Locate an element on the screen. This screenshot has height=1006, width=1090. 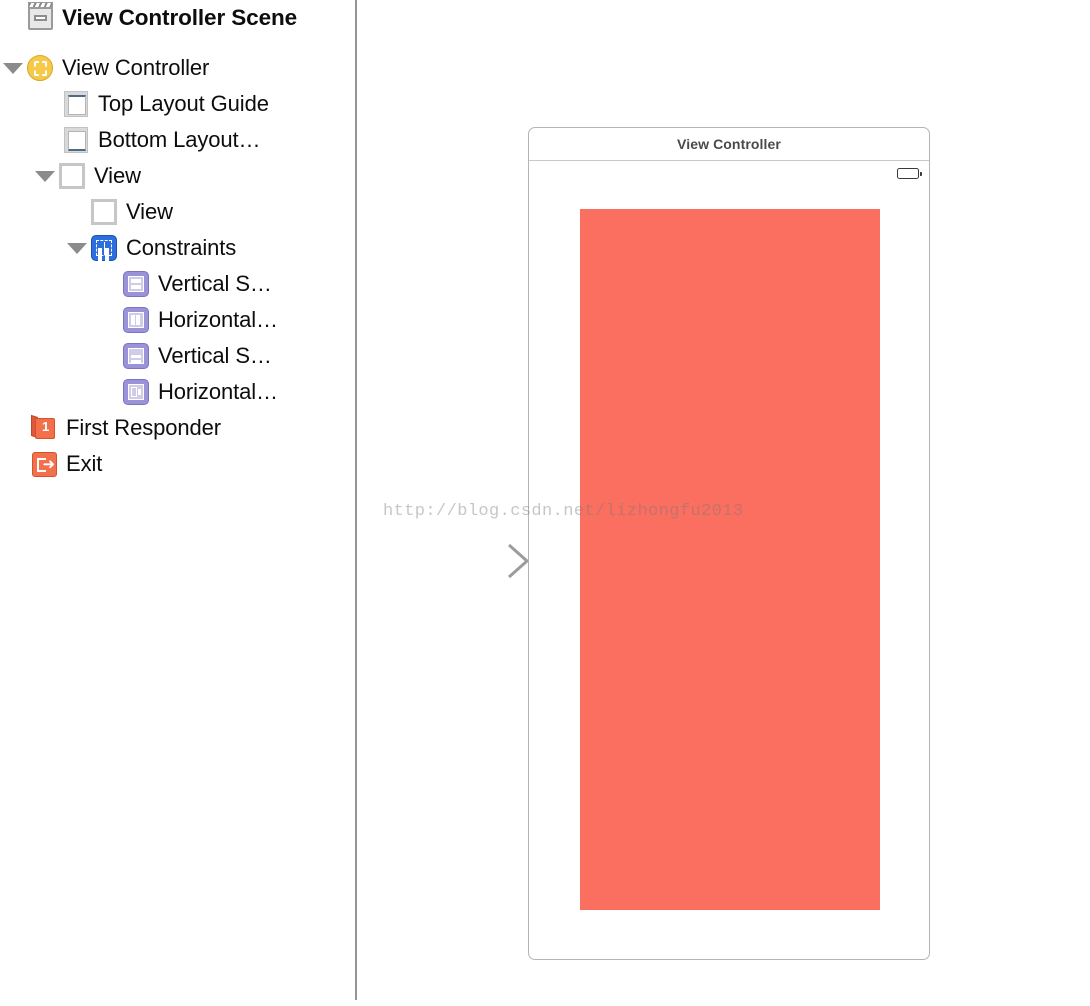
outline-item-view-child: View is located at coordinates (118, 212).